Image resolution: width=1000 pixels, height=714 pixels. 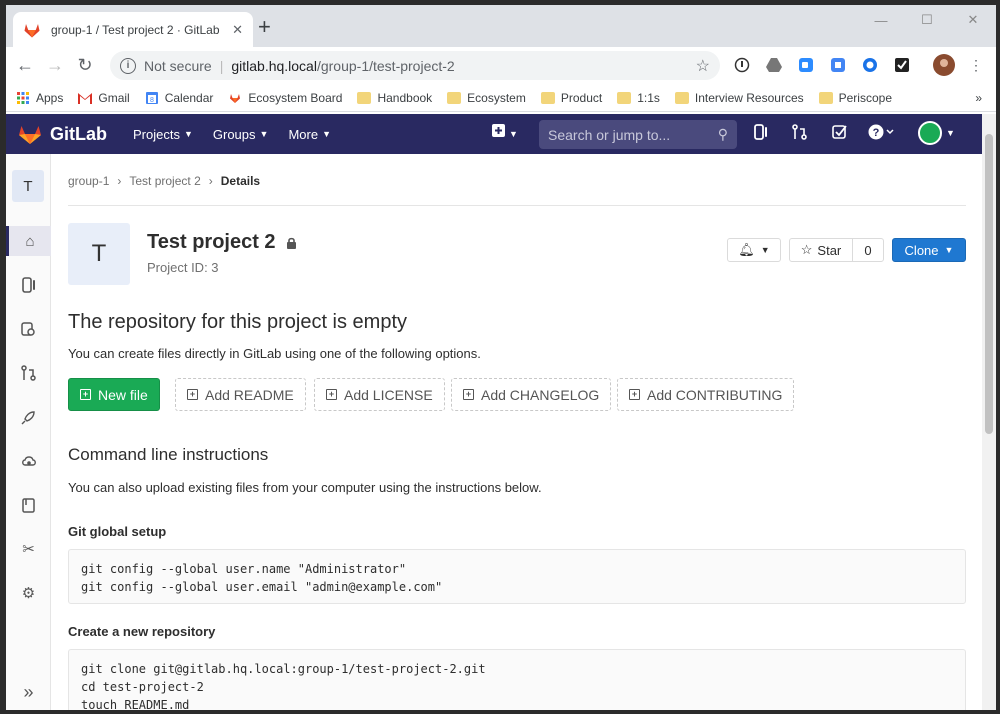 I want to click on more-menu: More ▼, so click(x=309, y=134).